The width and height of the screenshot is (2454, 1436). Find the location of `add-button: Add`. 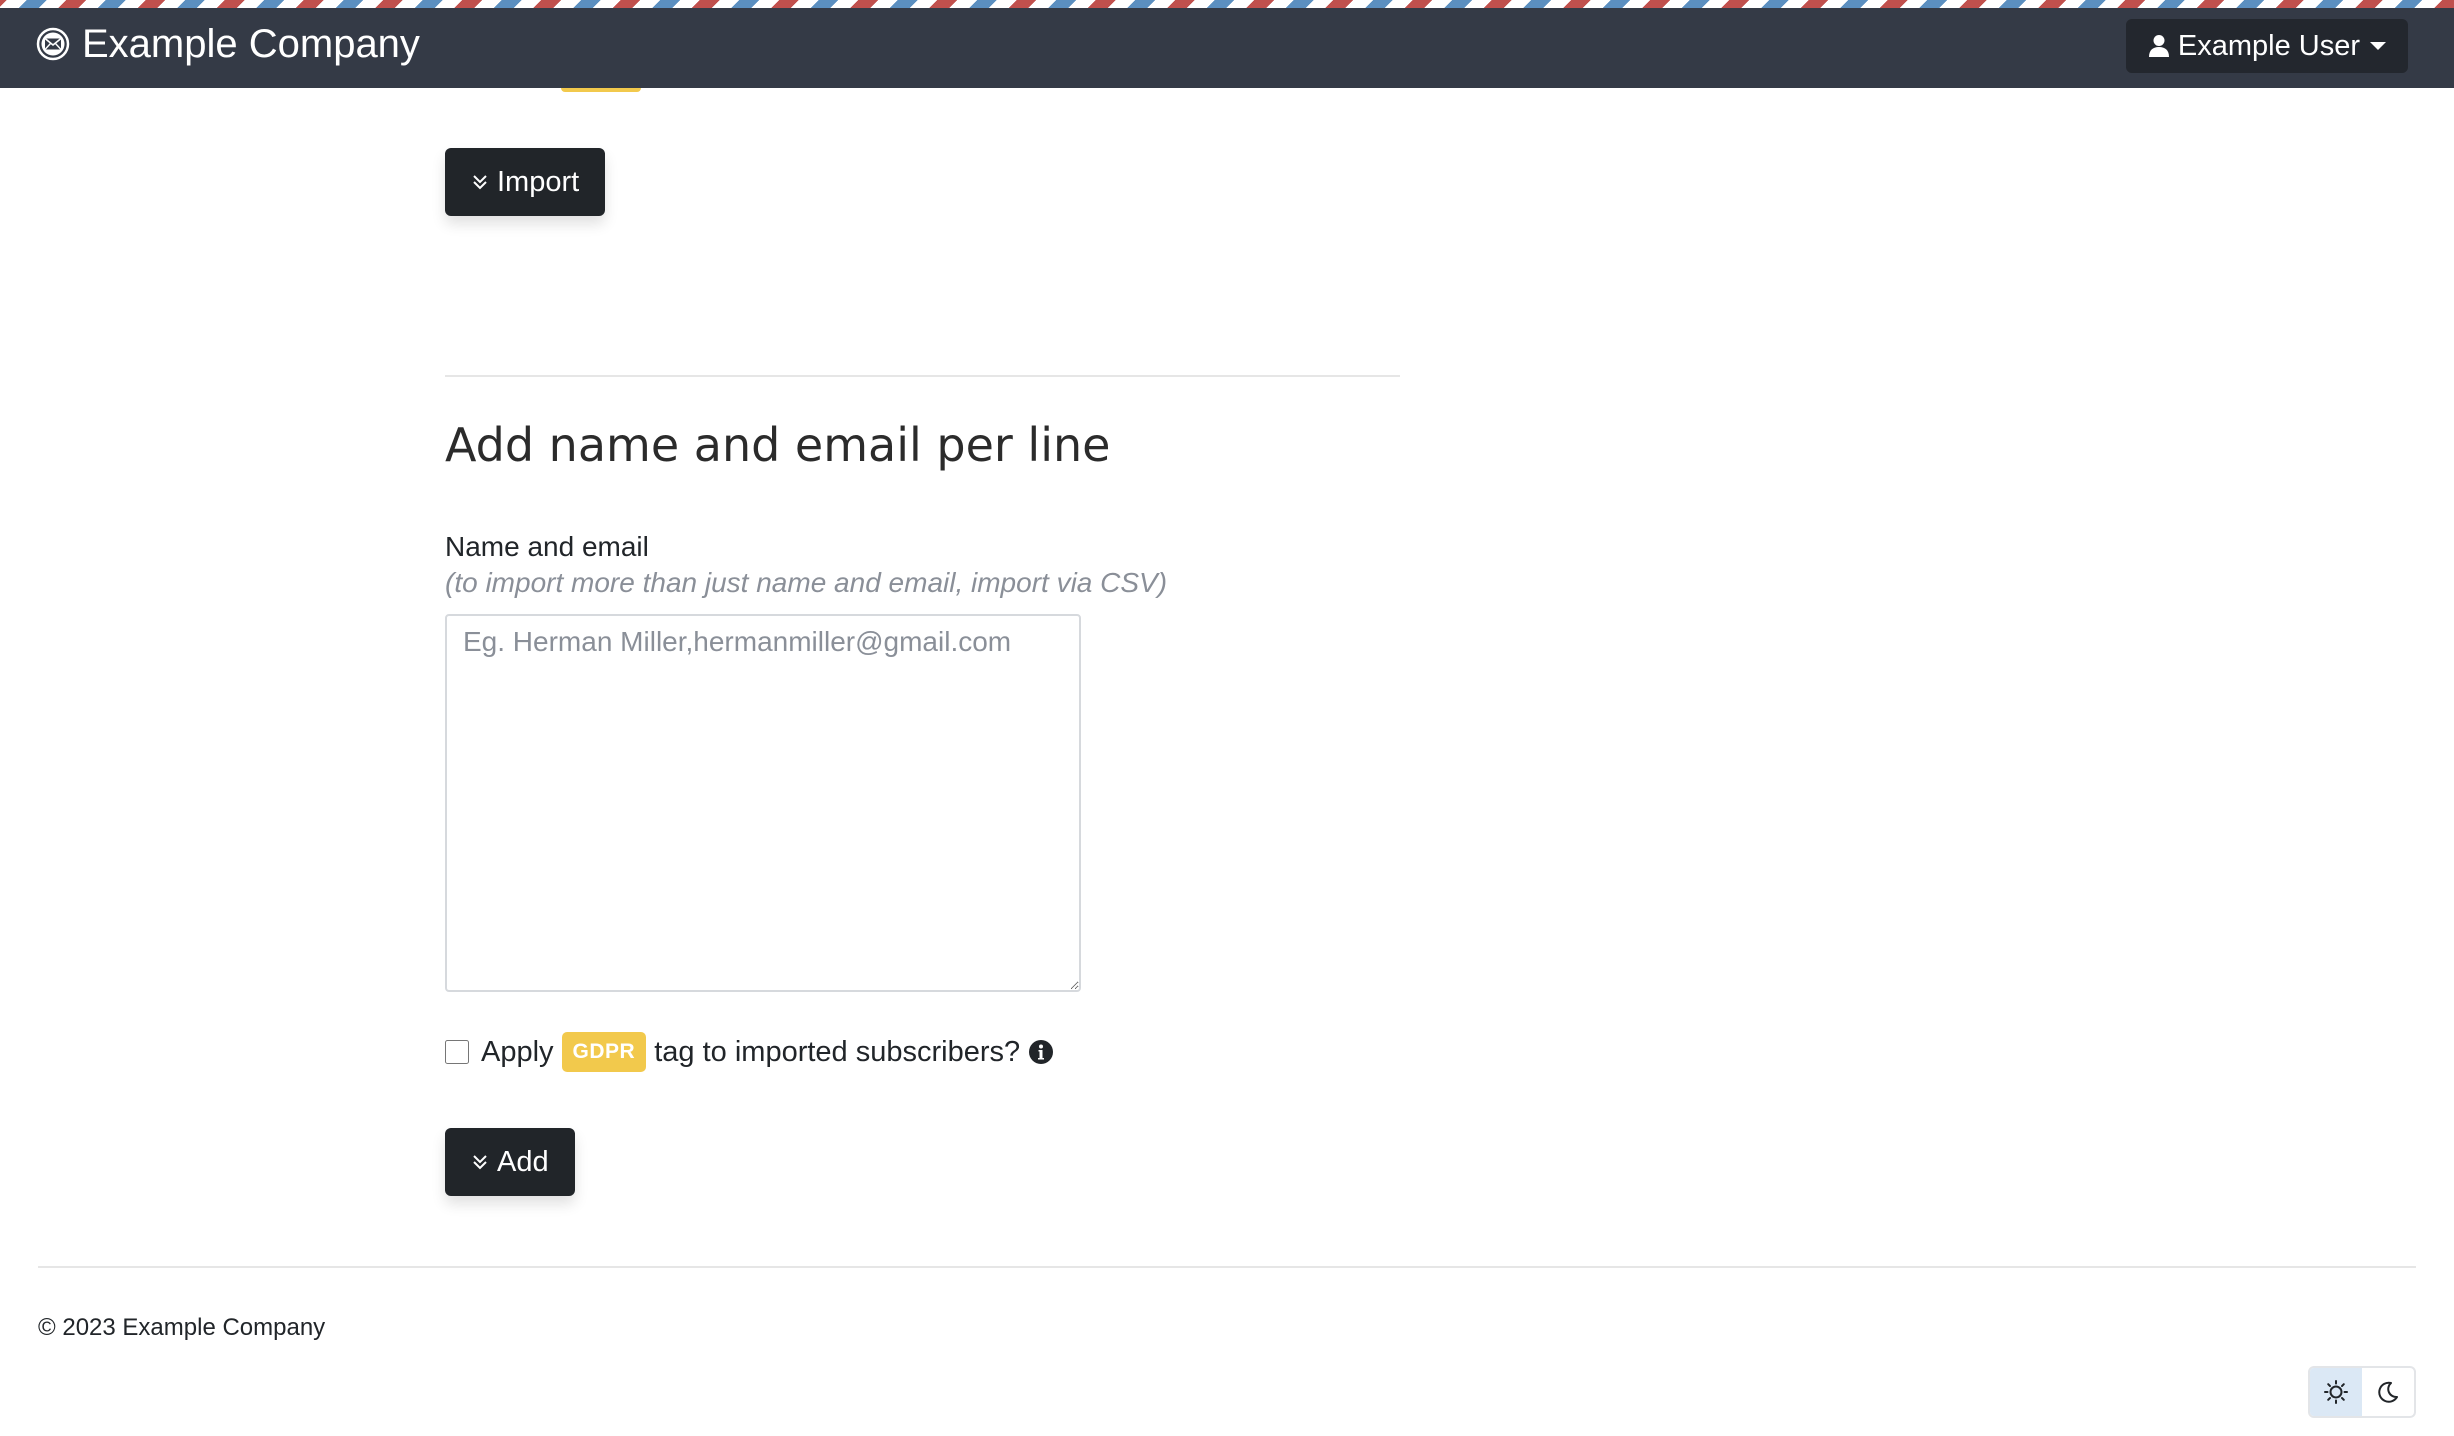

add-button: Add is located at coordinates (510, 1162).